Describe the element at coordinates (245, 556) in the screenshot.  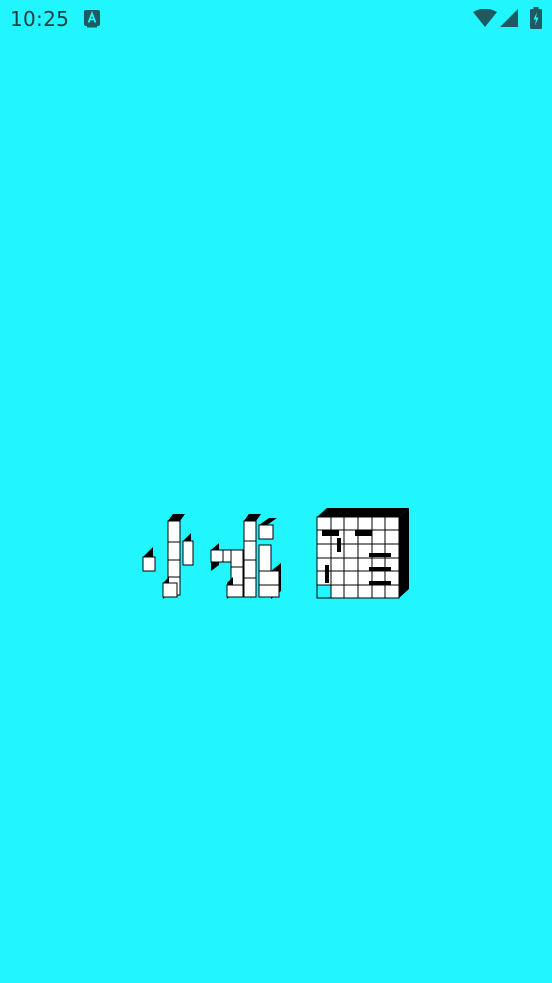
I see `logo-char-shui` at that location.